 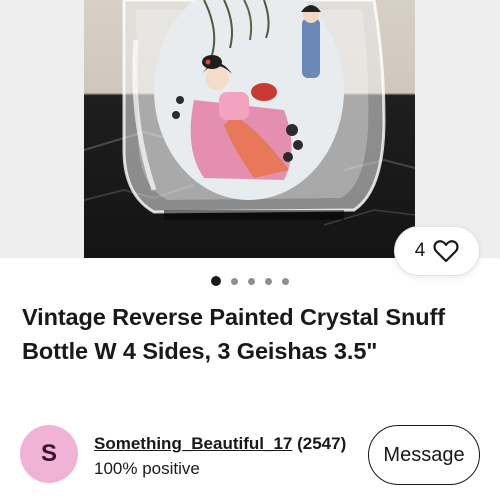 I want to click on heart-outline-icon, so click(x=446, y=251).